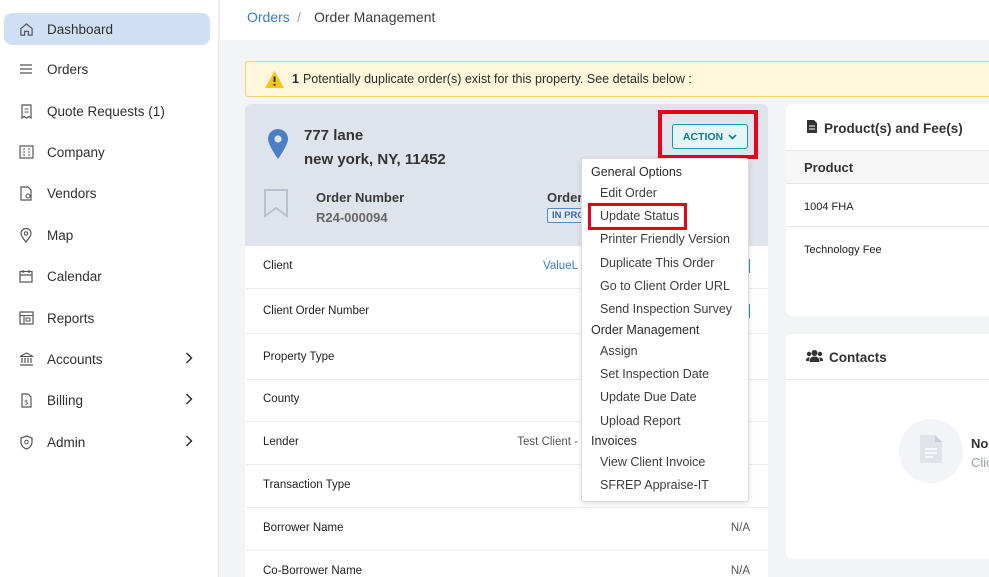 The image size is (989, 577). I want to click on sidebar-item-label: Admin, so click(66, 442).